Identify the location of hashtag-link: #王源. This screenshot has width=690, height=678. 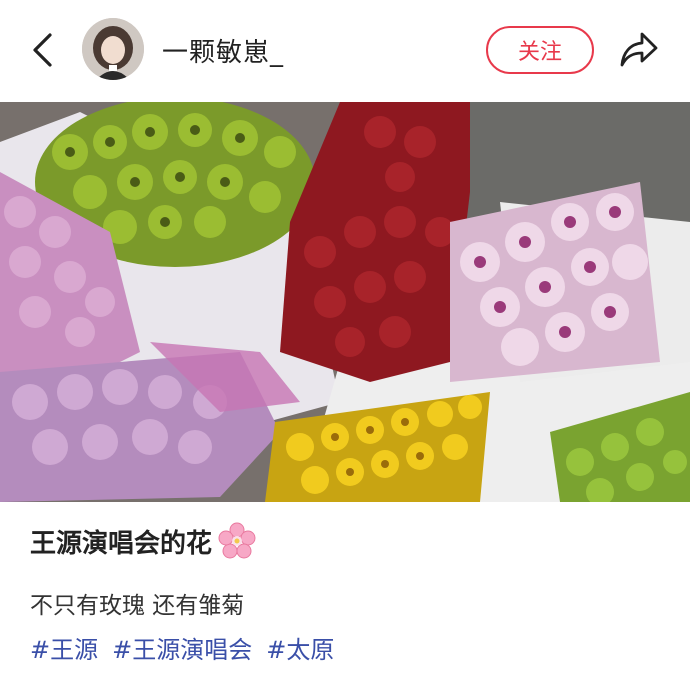
(64, 647).